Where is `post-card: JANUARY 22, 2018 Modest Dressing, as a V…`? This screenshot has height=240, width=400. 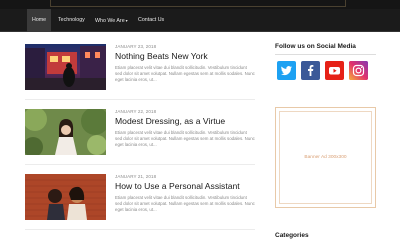 post-card: JANUARY 22, 2018 Modest Dressing, as a V… is located at coordinates (140, 132).